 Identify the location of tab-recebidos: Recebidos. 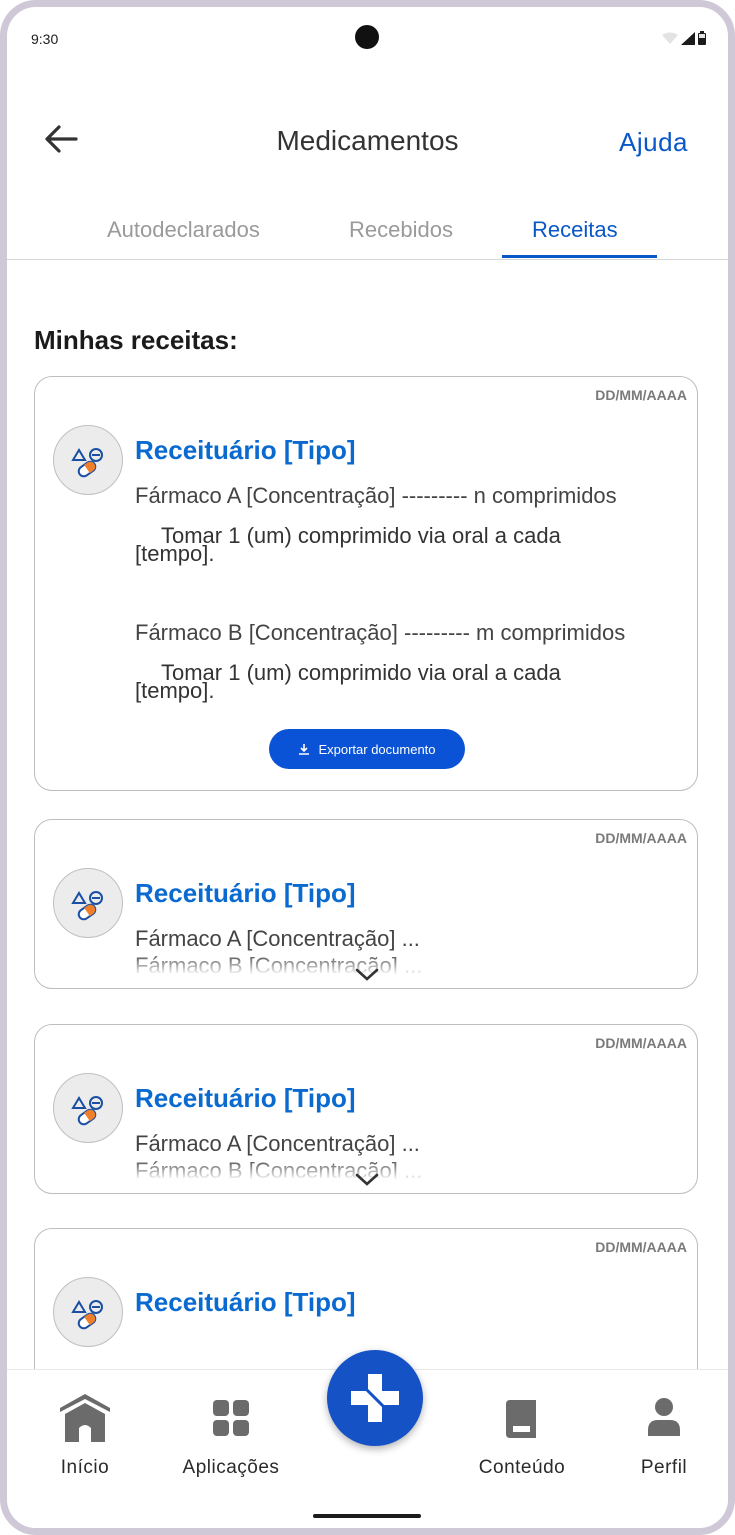
(401, 230).